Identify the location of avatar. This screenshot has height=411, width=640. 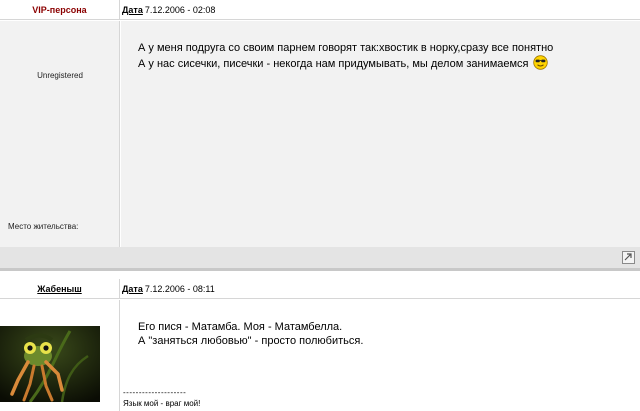
(50, 364).